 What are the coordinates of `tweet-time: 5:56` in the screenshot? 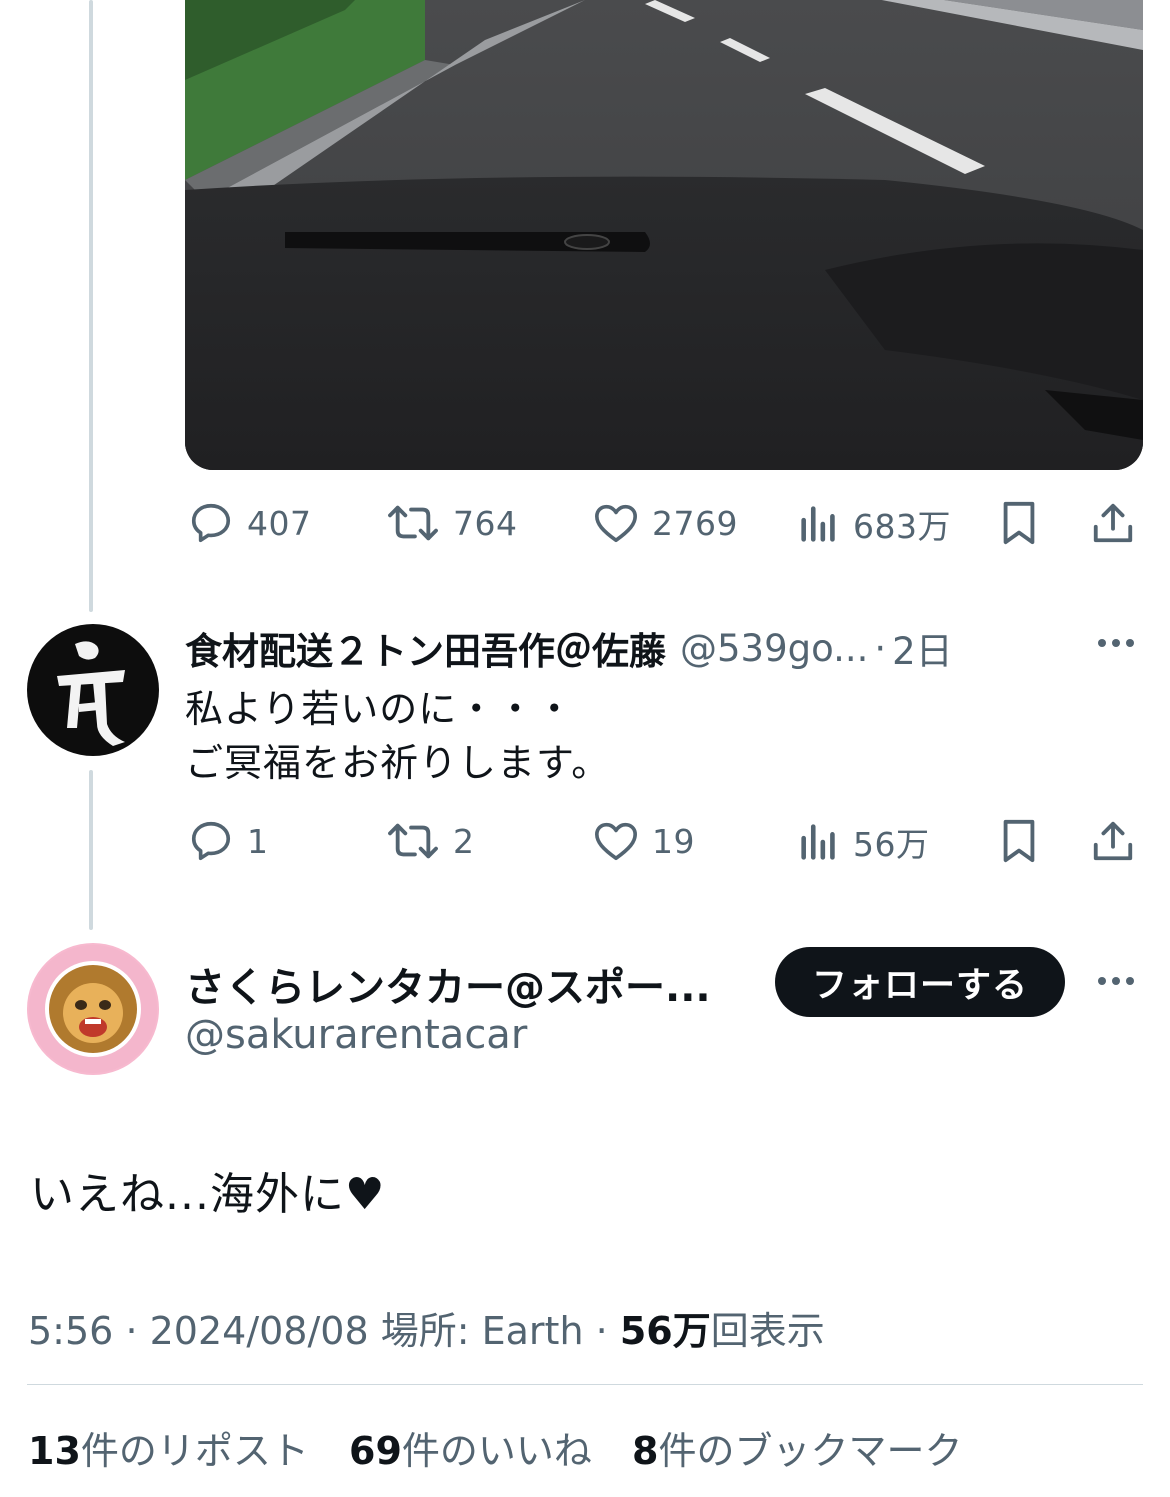 It's located at (70, 1331).